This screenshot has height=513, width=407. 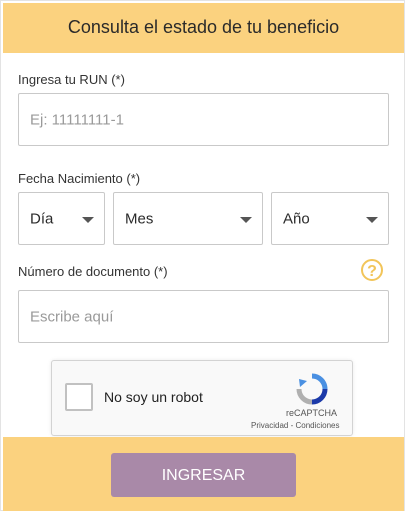 I want to click on day-select-value: Día, so click(x=42, y=218).